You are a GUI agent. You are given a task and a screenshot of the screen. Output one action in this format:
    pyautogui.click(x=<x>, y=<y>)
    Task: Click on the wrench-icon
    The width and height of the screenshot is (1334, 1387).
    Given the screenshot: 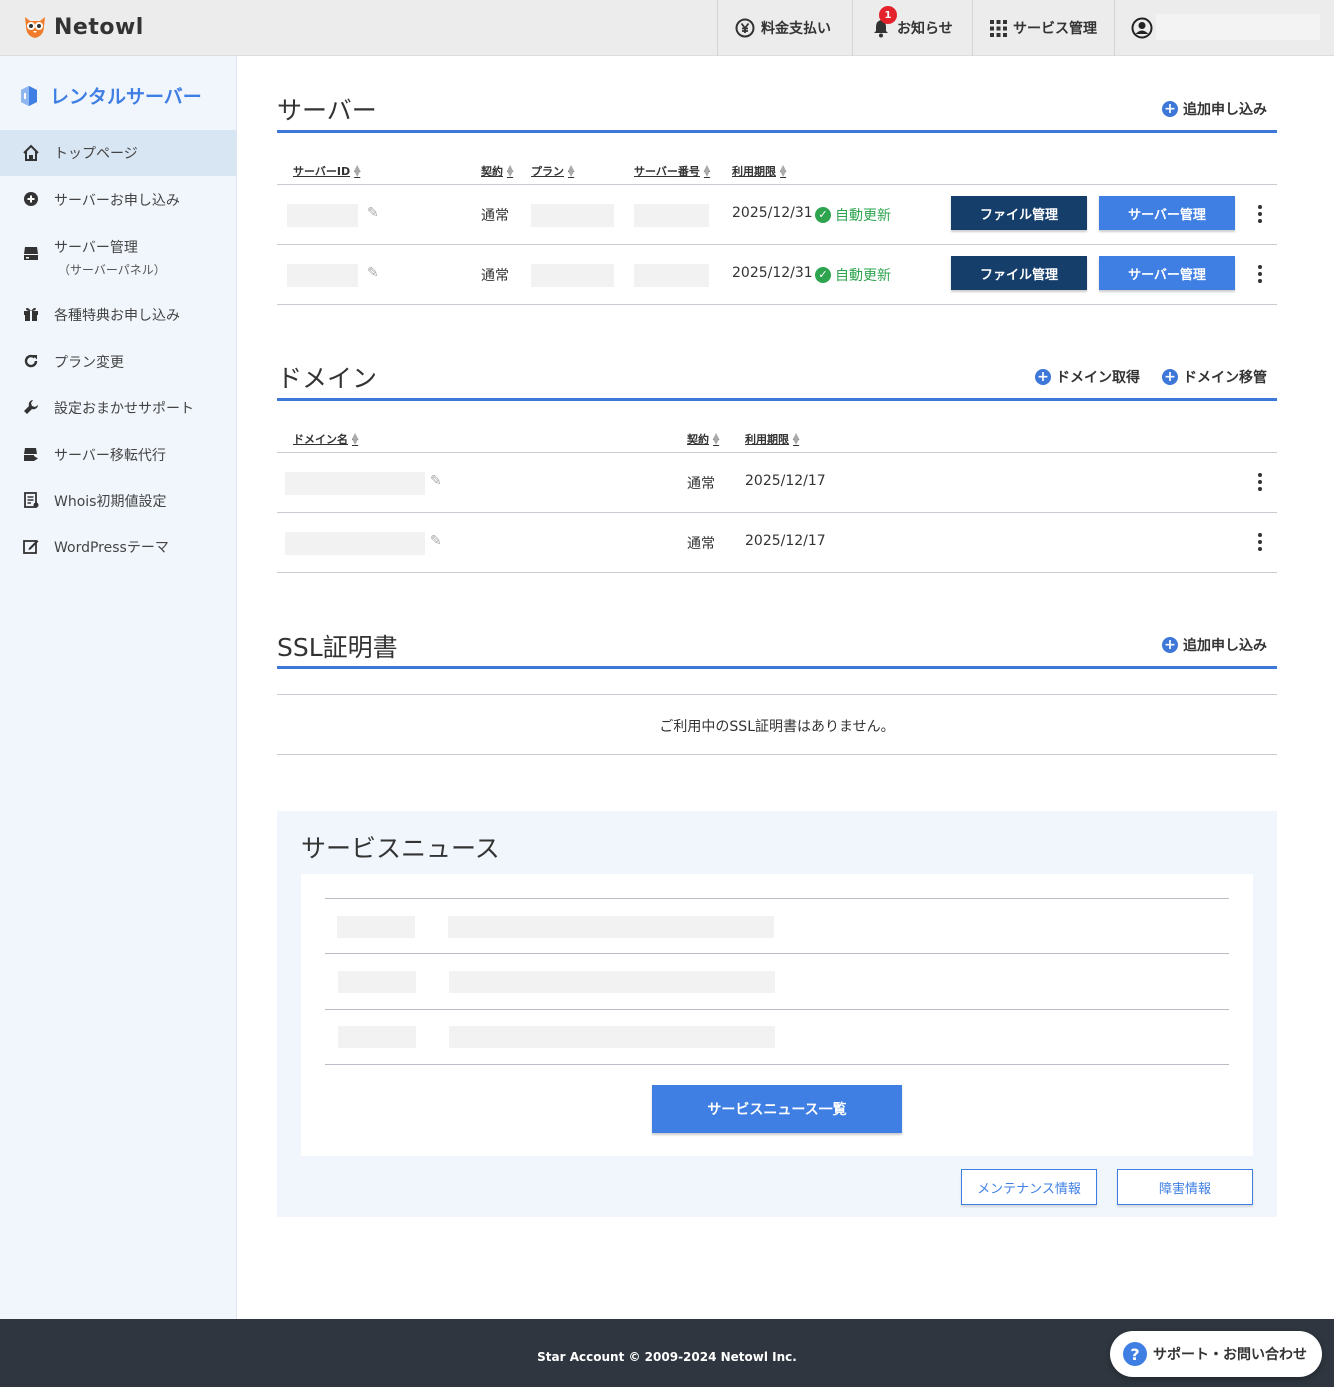 What is the action you would take?
    pyautogui.click(x=31, y=407)
    